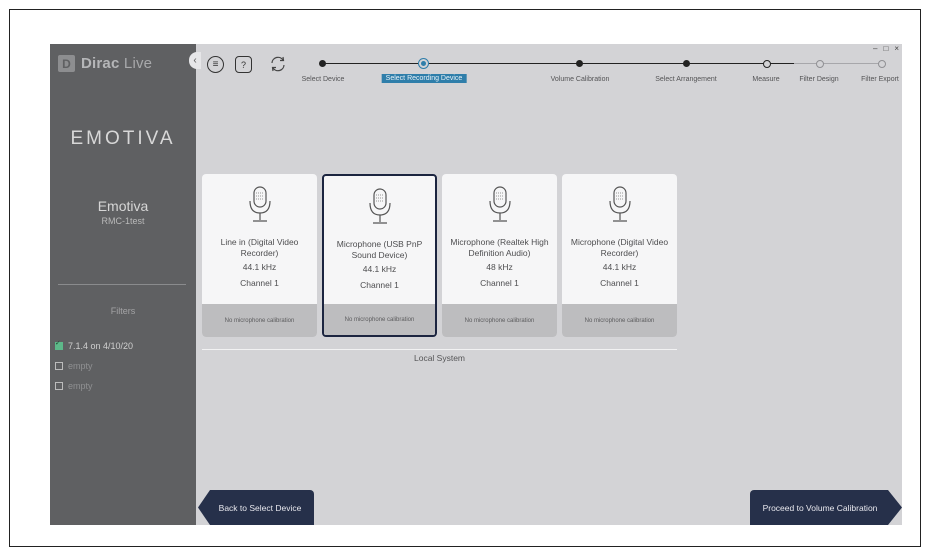 This screenshot has width=932, height=556. I want to click on filter-list: 7.1.4 on 4/10/20 empty empty, so click(94, 366).